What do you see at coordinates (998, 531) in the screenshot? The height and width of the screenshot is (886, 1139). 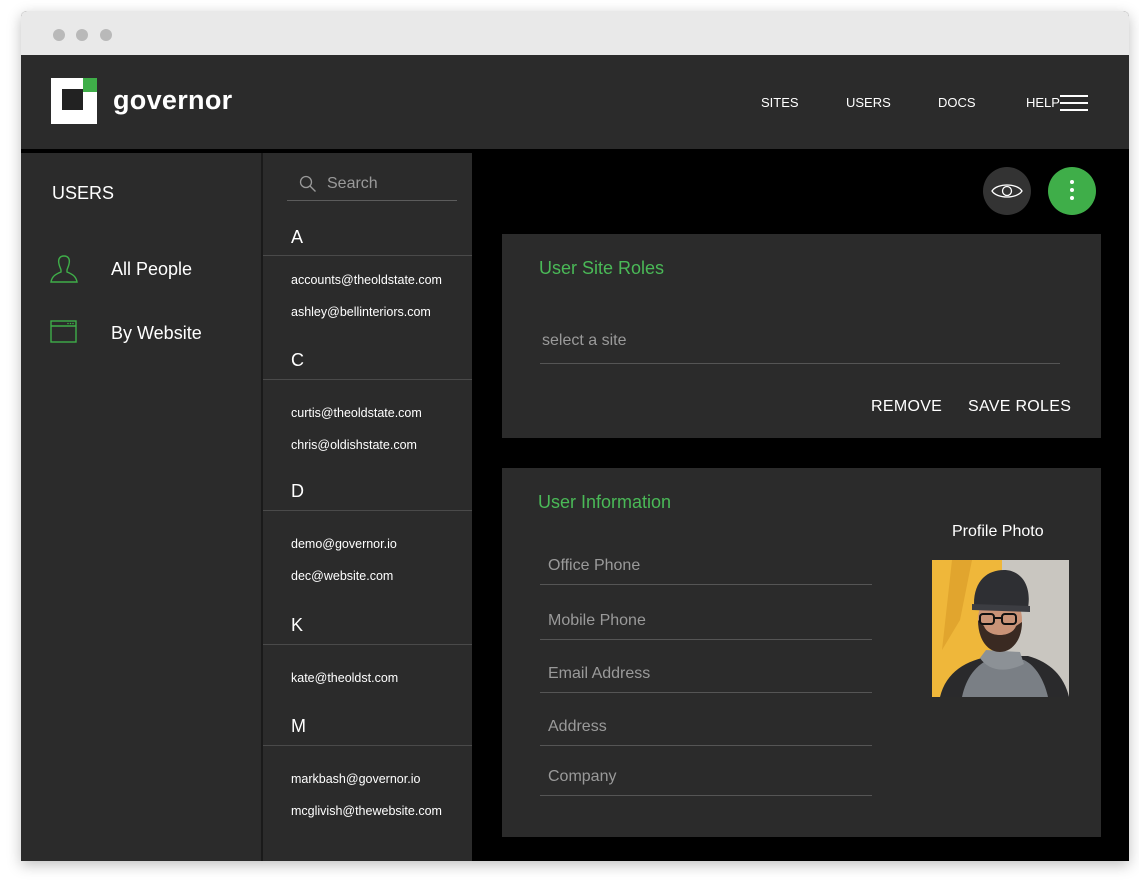 I see `profile-photo-label: Profile Photo` at bounding box center [998, 531].